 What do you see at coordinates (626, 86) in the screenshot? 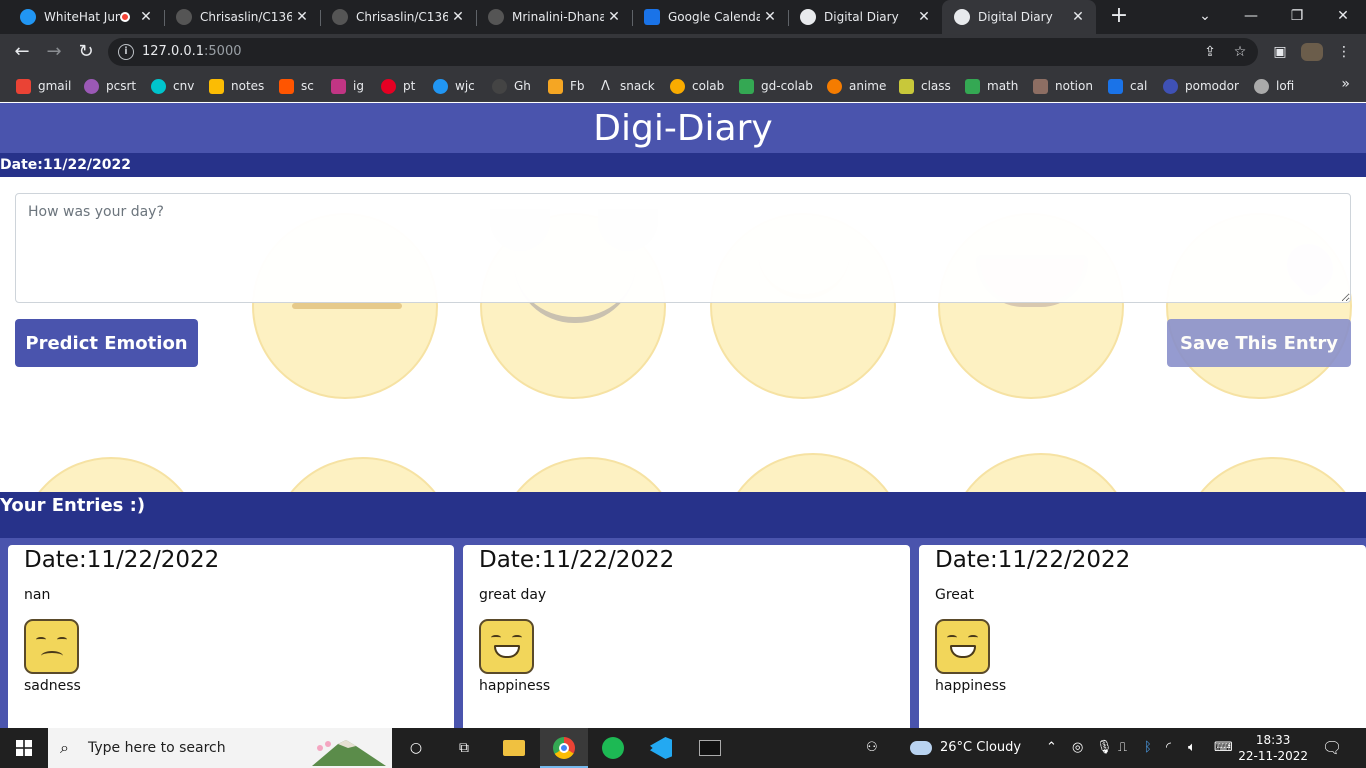
I see `bookmark-snack: Λsnack` at bounding box center [626, 86].